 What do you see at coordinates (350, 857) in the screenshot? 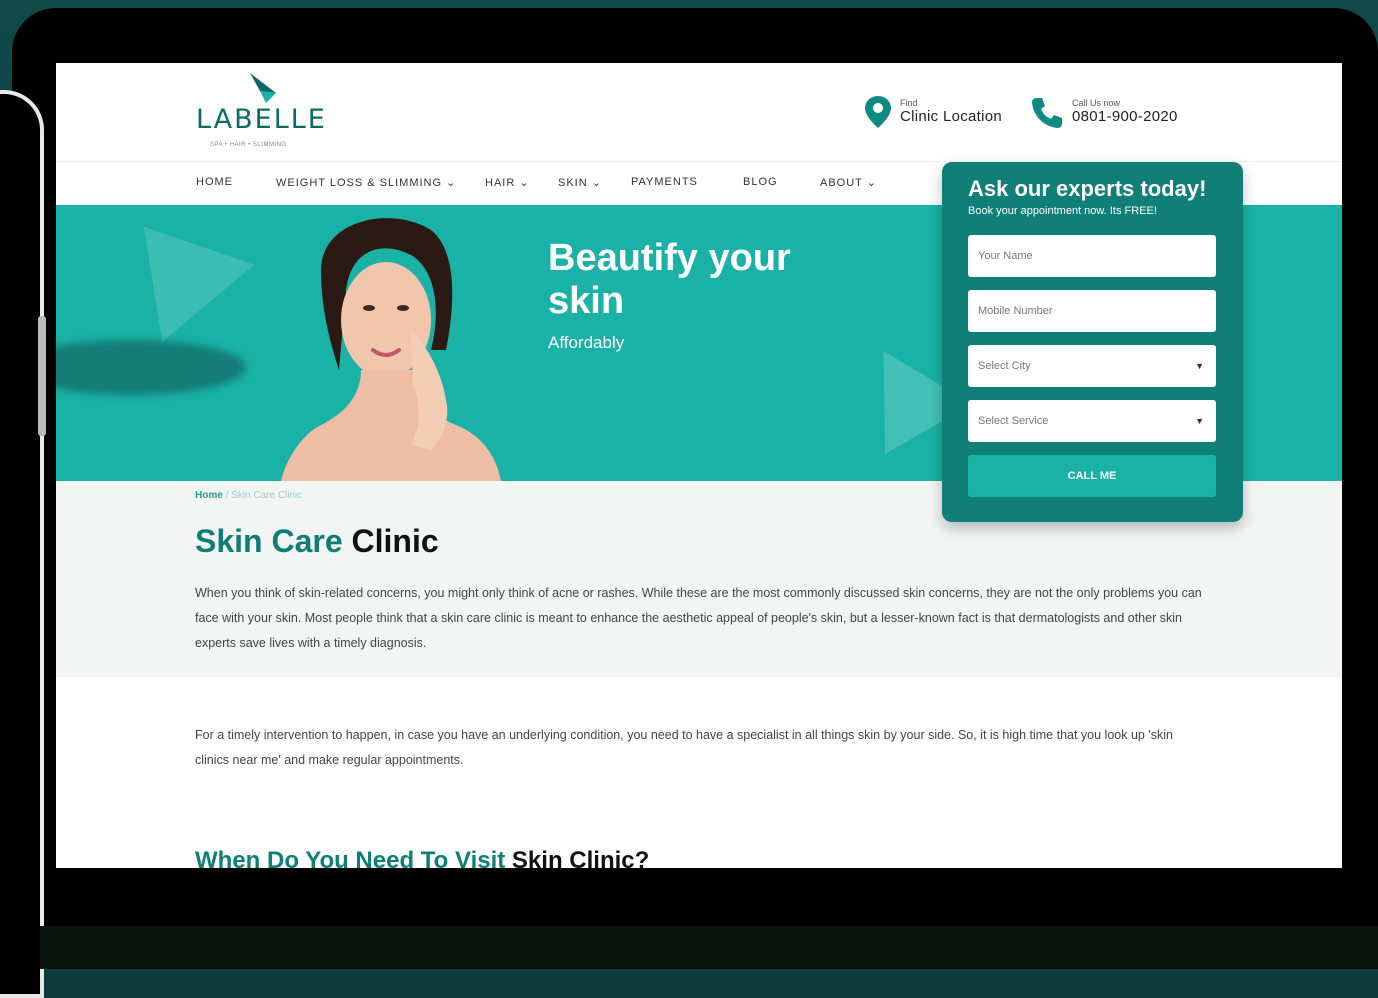
I see `section-title-accent: When Do You Need To Visit` at bounding box center [350, 857].